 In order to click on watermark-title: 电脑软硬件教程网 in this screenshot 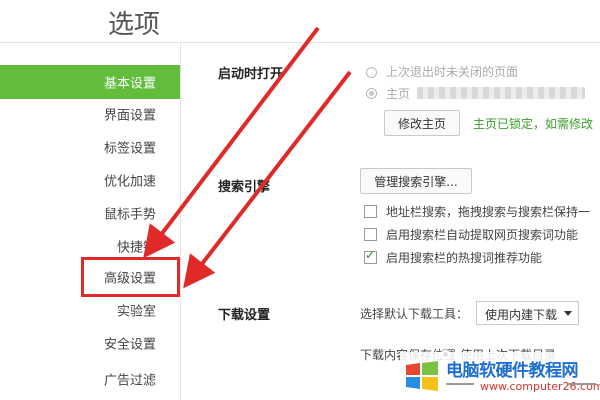, I will do `click(512, 371)`.